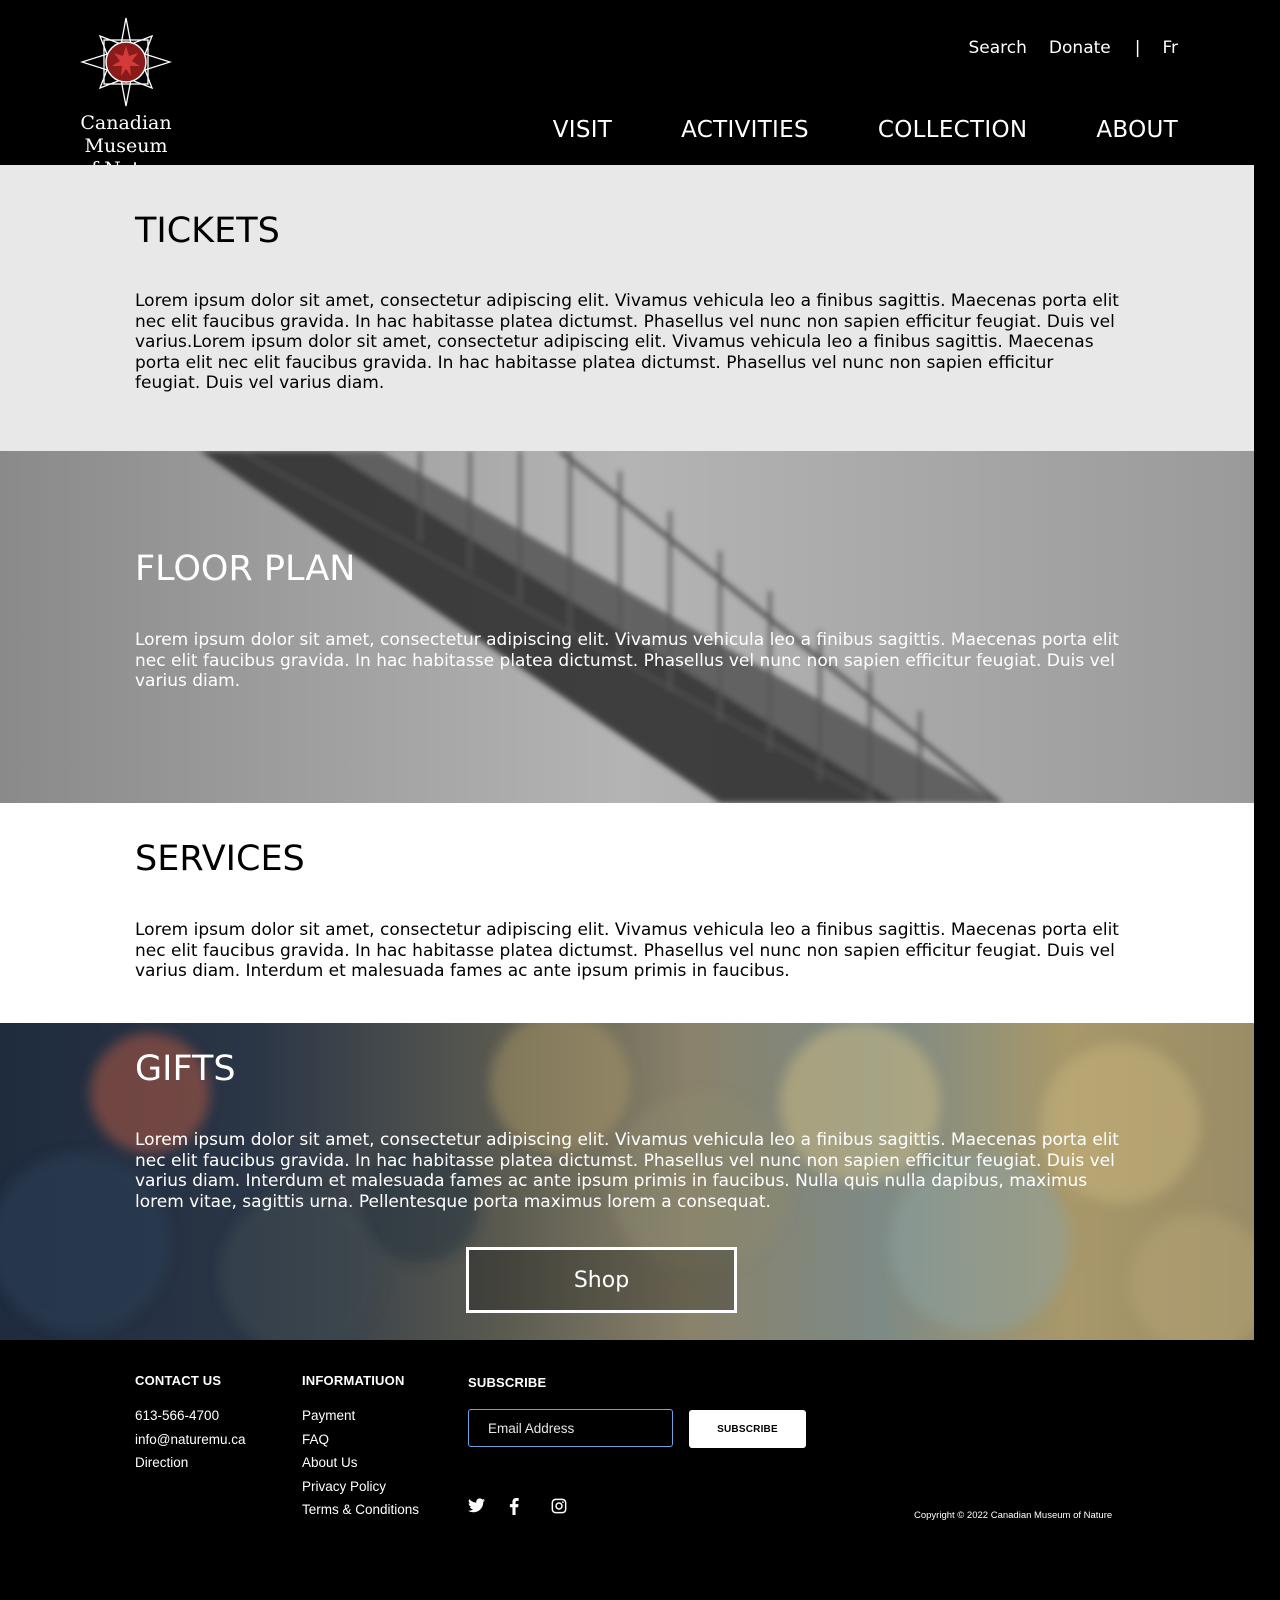 This screenshot has width=1280, height=1600. I want to click on facebook-link, so click(514, 1506).